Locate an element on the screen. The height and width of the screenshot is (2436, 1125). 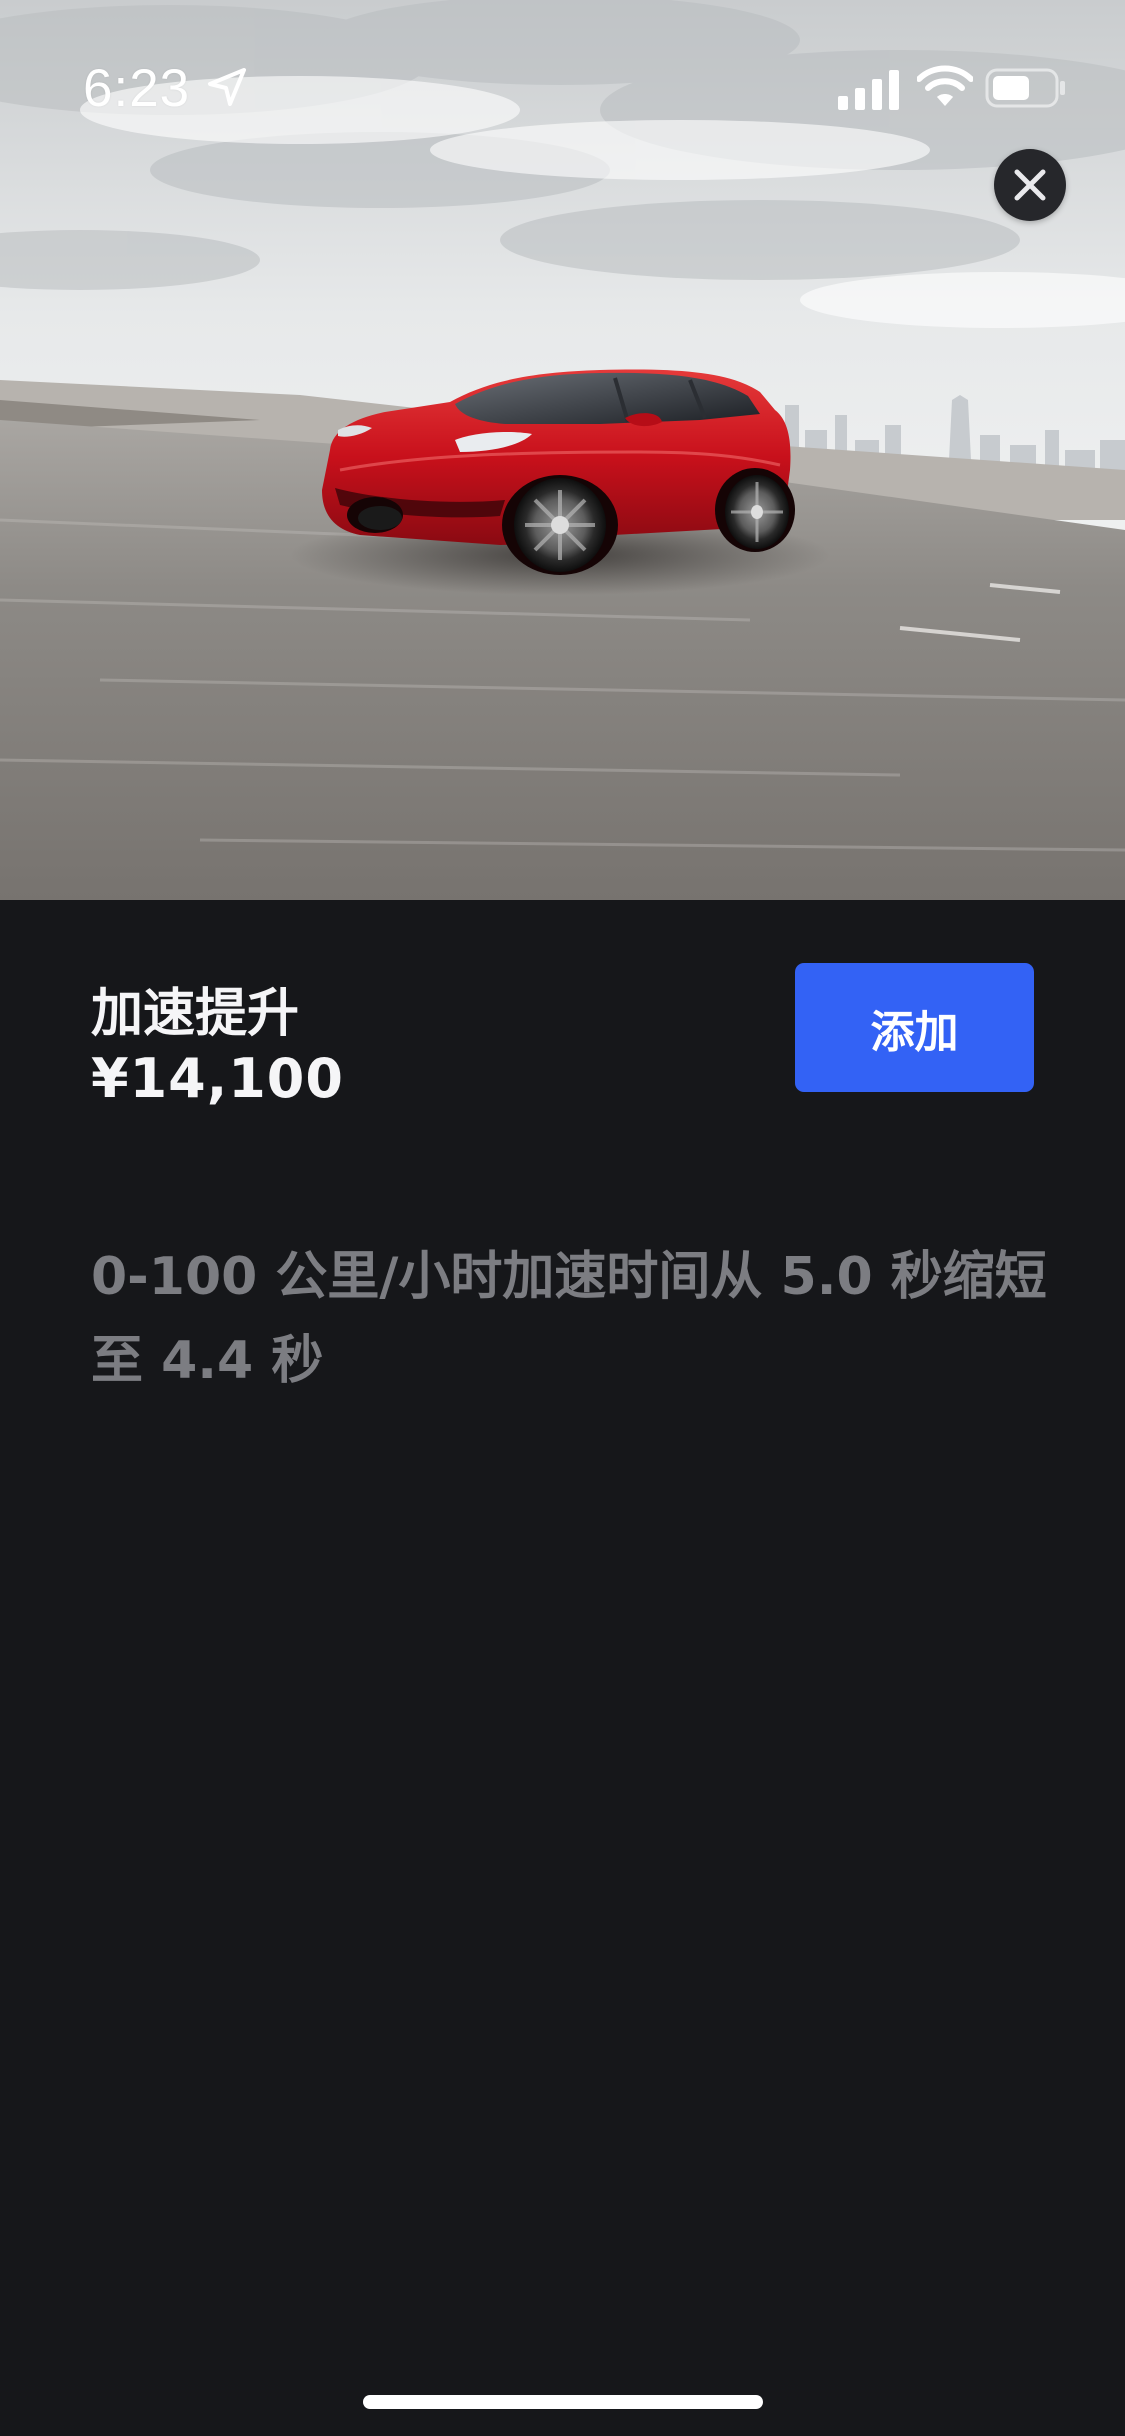
close-icon is located at coordinates (1030, 185).